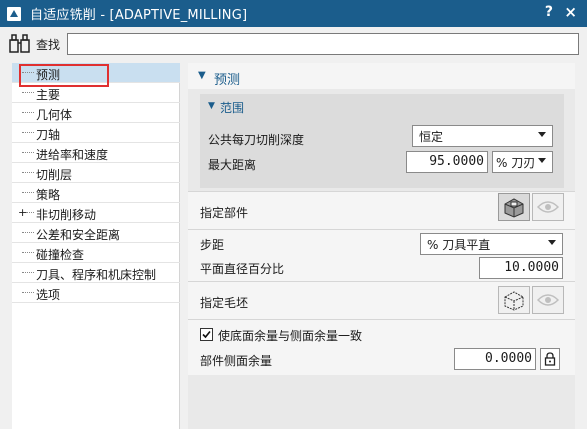  What do you see at coordinates (96, 293) in the screenshot?
I see `tree-item-options: 选项` at bounding box center [96, 293].